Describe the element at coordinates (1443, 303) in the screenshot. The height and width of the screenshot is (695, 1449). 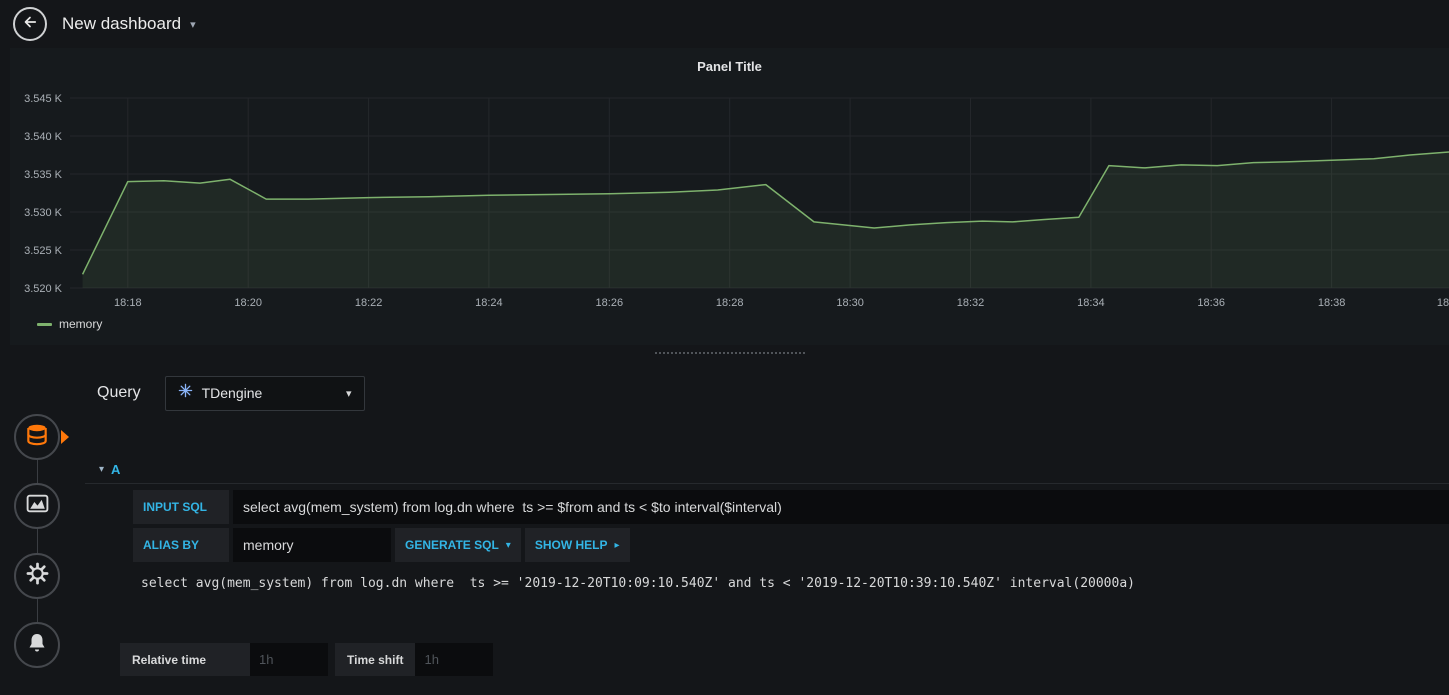
I see `svg-text: 18` at that location.